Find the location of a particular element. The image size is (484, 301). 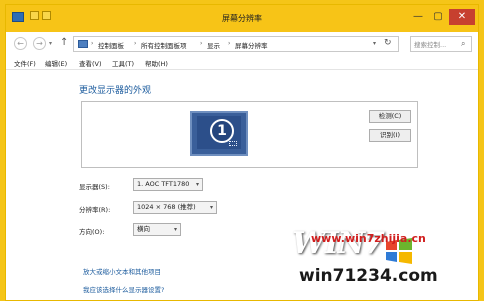

maximize-button: ▢ is located at coordinates (438, 17).